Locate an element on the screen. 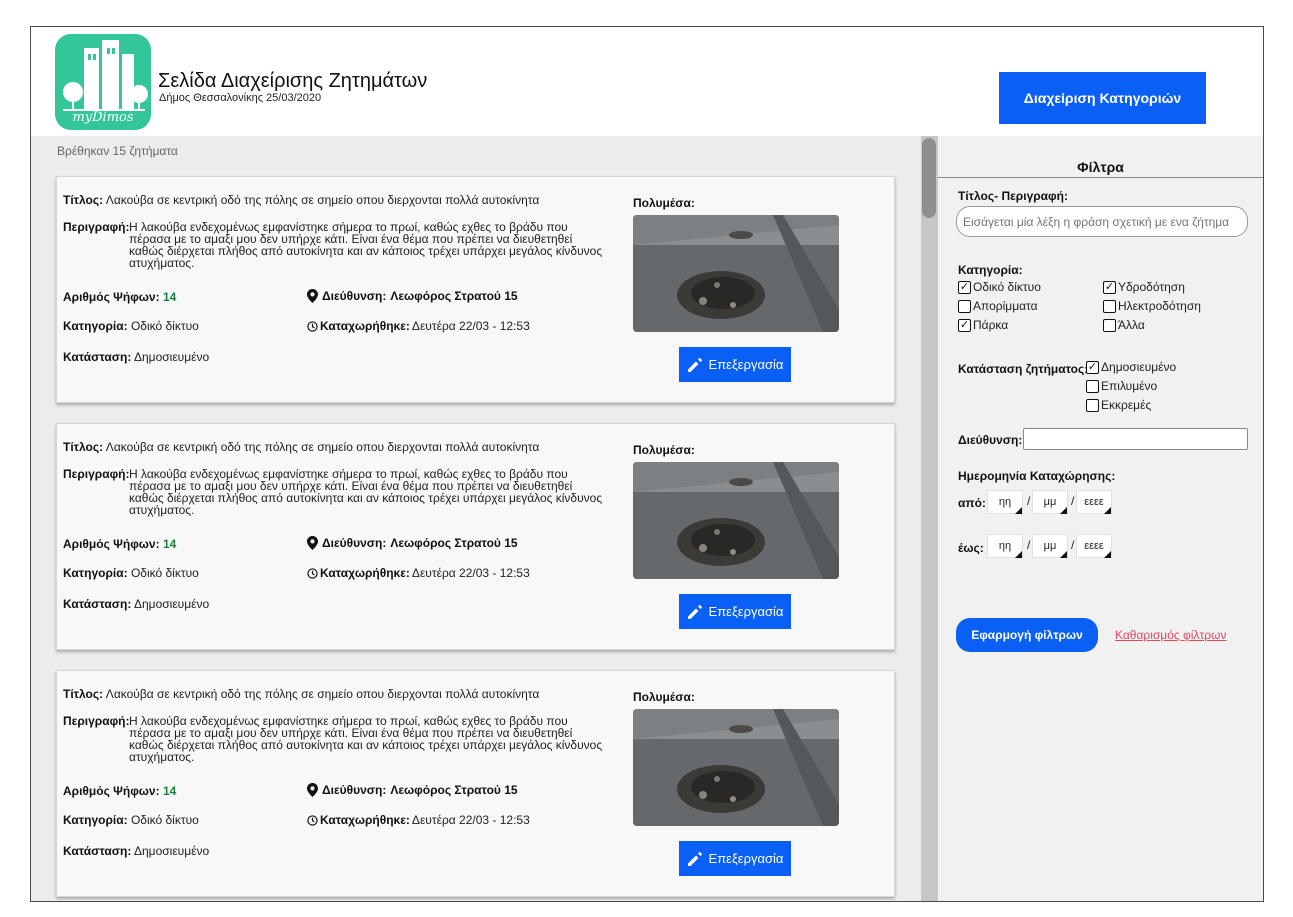  to-day-input: ηη is located at coordinates (1005, 546).